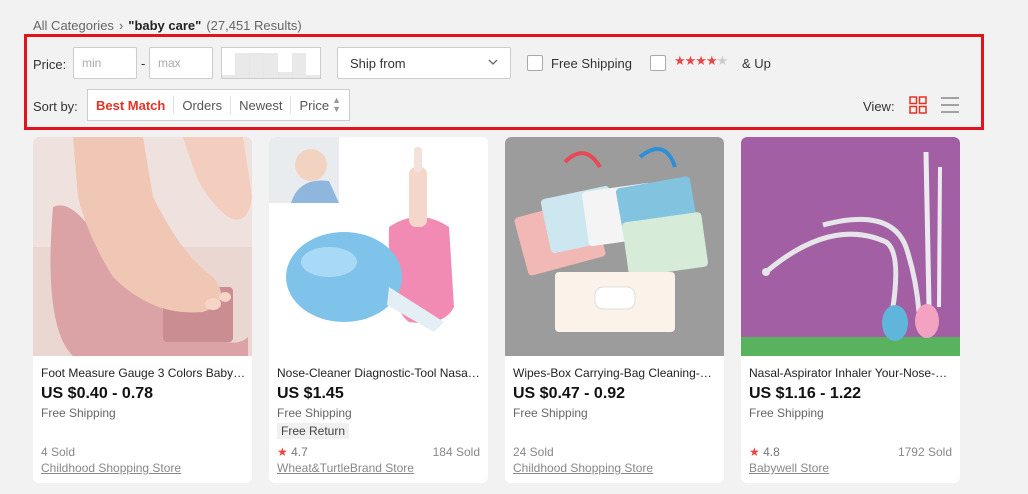 This screenshot has height=494, width=1028. Describe the element at coordinates (918, 105) in the screenshot. I see `grid-view-icon` at that location.